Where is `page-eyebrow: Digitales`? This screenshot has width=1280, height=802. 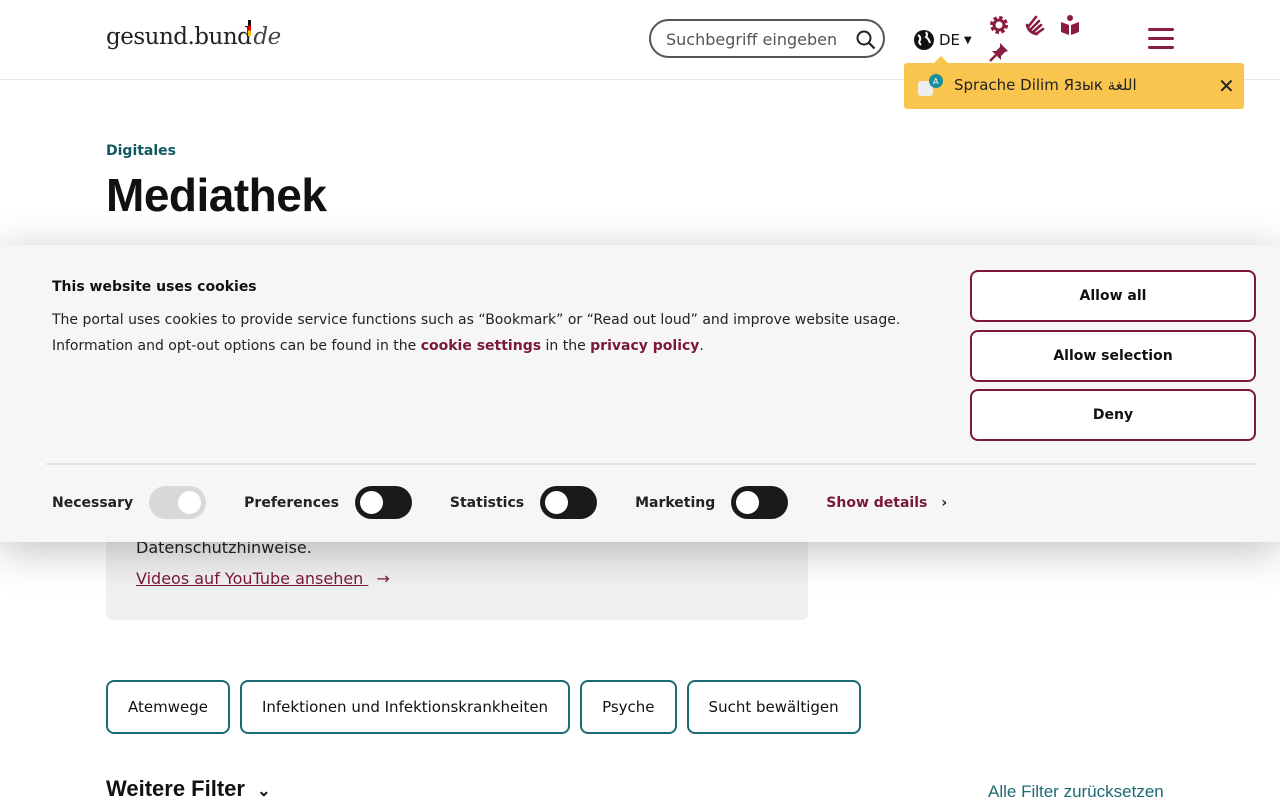
page-eyebrow: Digitales is located at coordinates (141, 151).